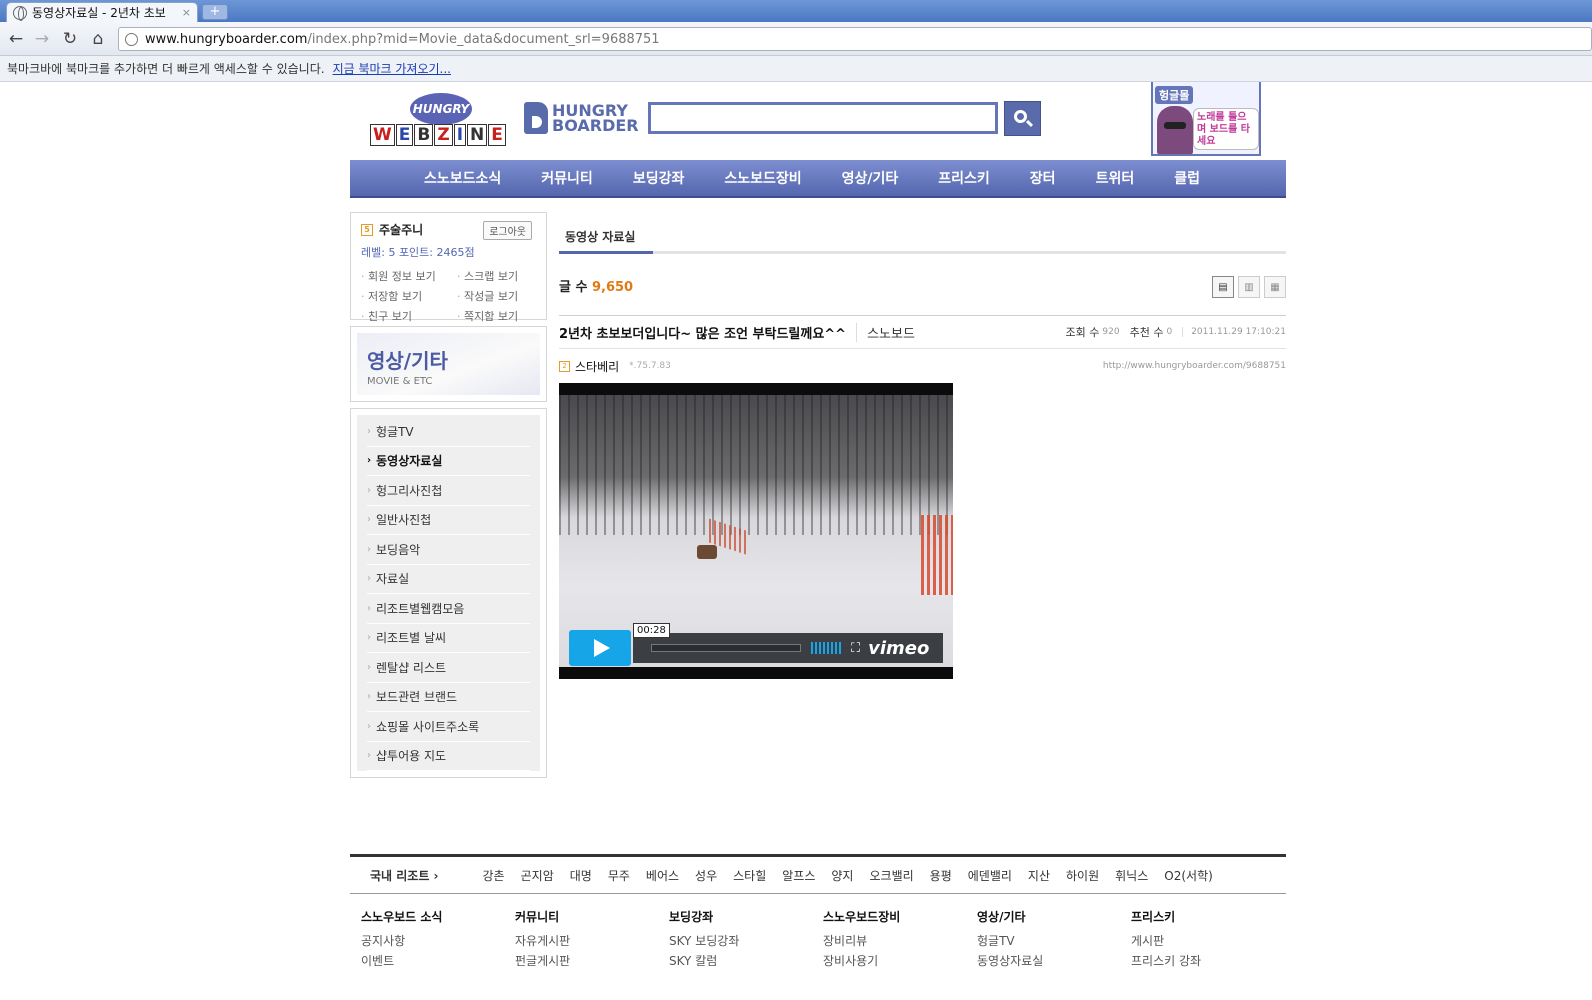 This screenshot has height=1000, width=1592. Describe the element at coordinates (502, 316) in the screenshot. I see `member-link: 쪽지함 보기` at that location.